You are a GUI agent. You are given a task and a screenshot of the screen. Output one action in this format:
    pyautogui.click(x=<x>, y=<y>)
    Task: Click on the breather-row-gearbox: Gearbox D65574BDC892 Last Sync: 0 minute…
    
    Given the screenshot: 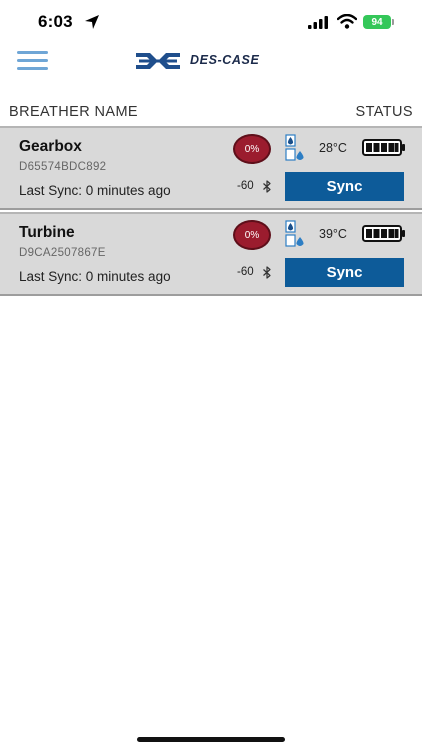 What is the action you would take?
    pyautogui.click(x=211, y=168)
    